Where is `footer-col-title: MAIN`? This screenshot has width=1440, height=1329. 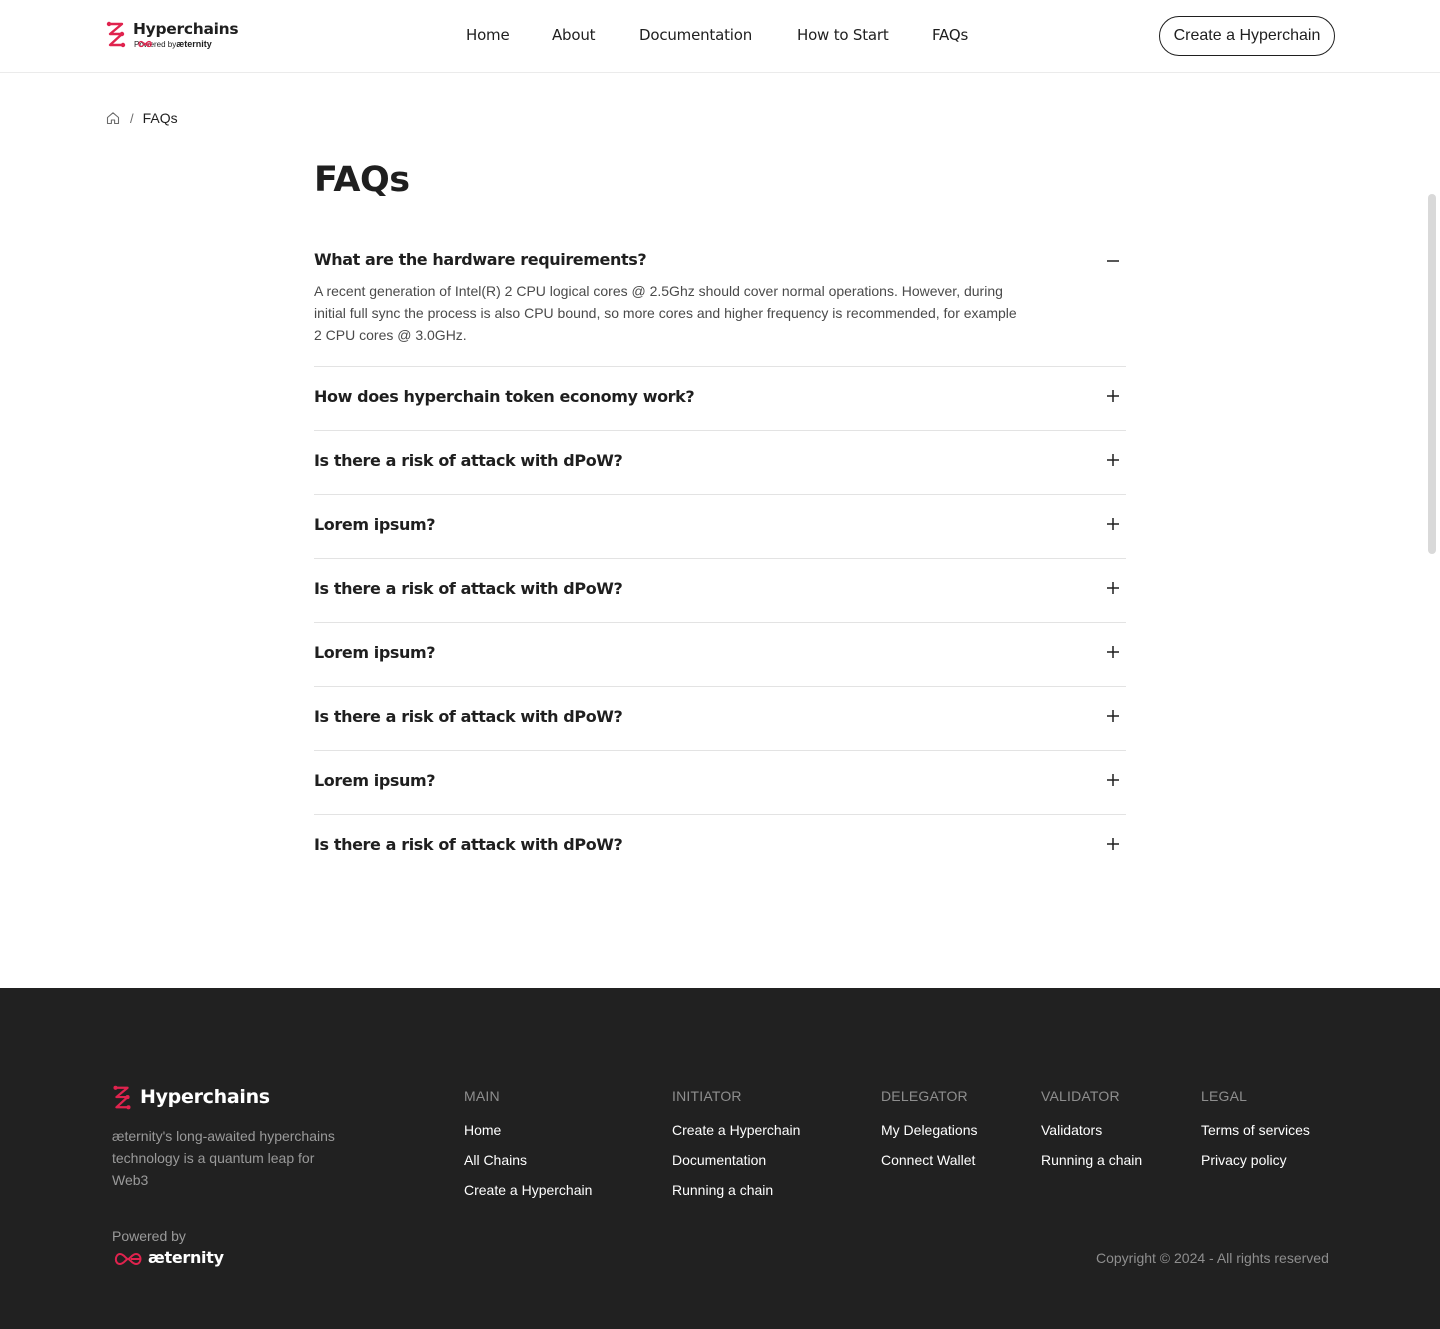 footer-col-title: MAIN is located at coordinates (482, 1096).